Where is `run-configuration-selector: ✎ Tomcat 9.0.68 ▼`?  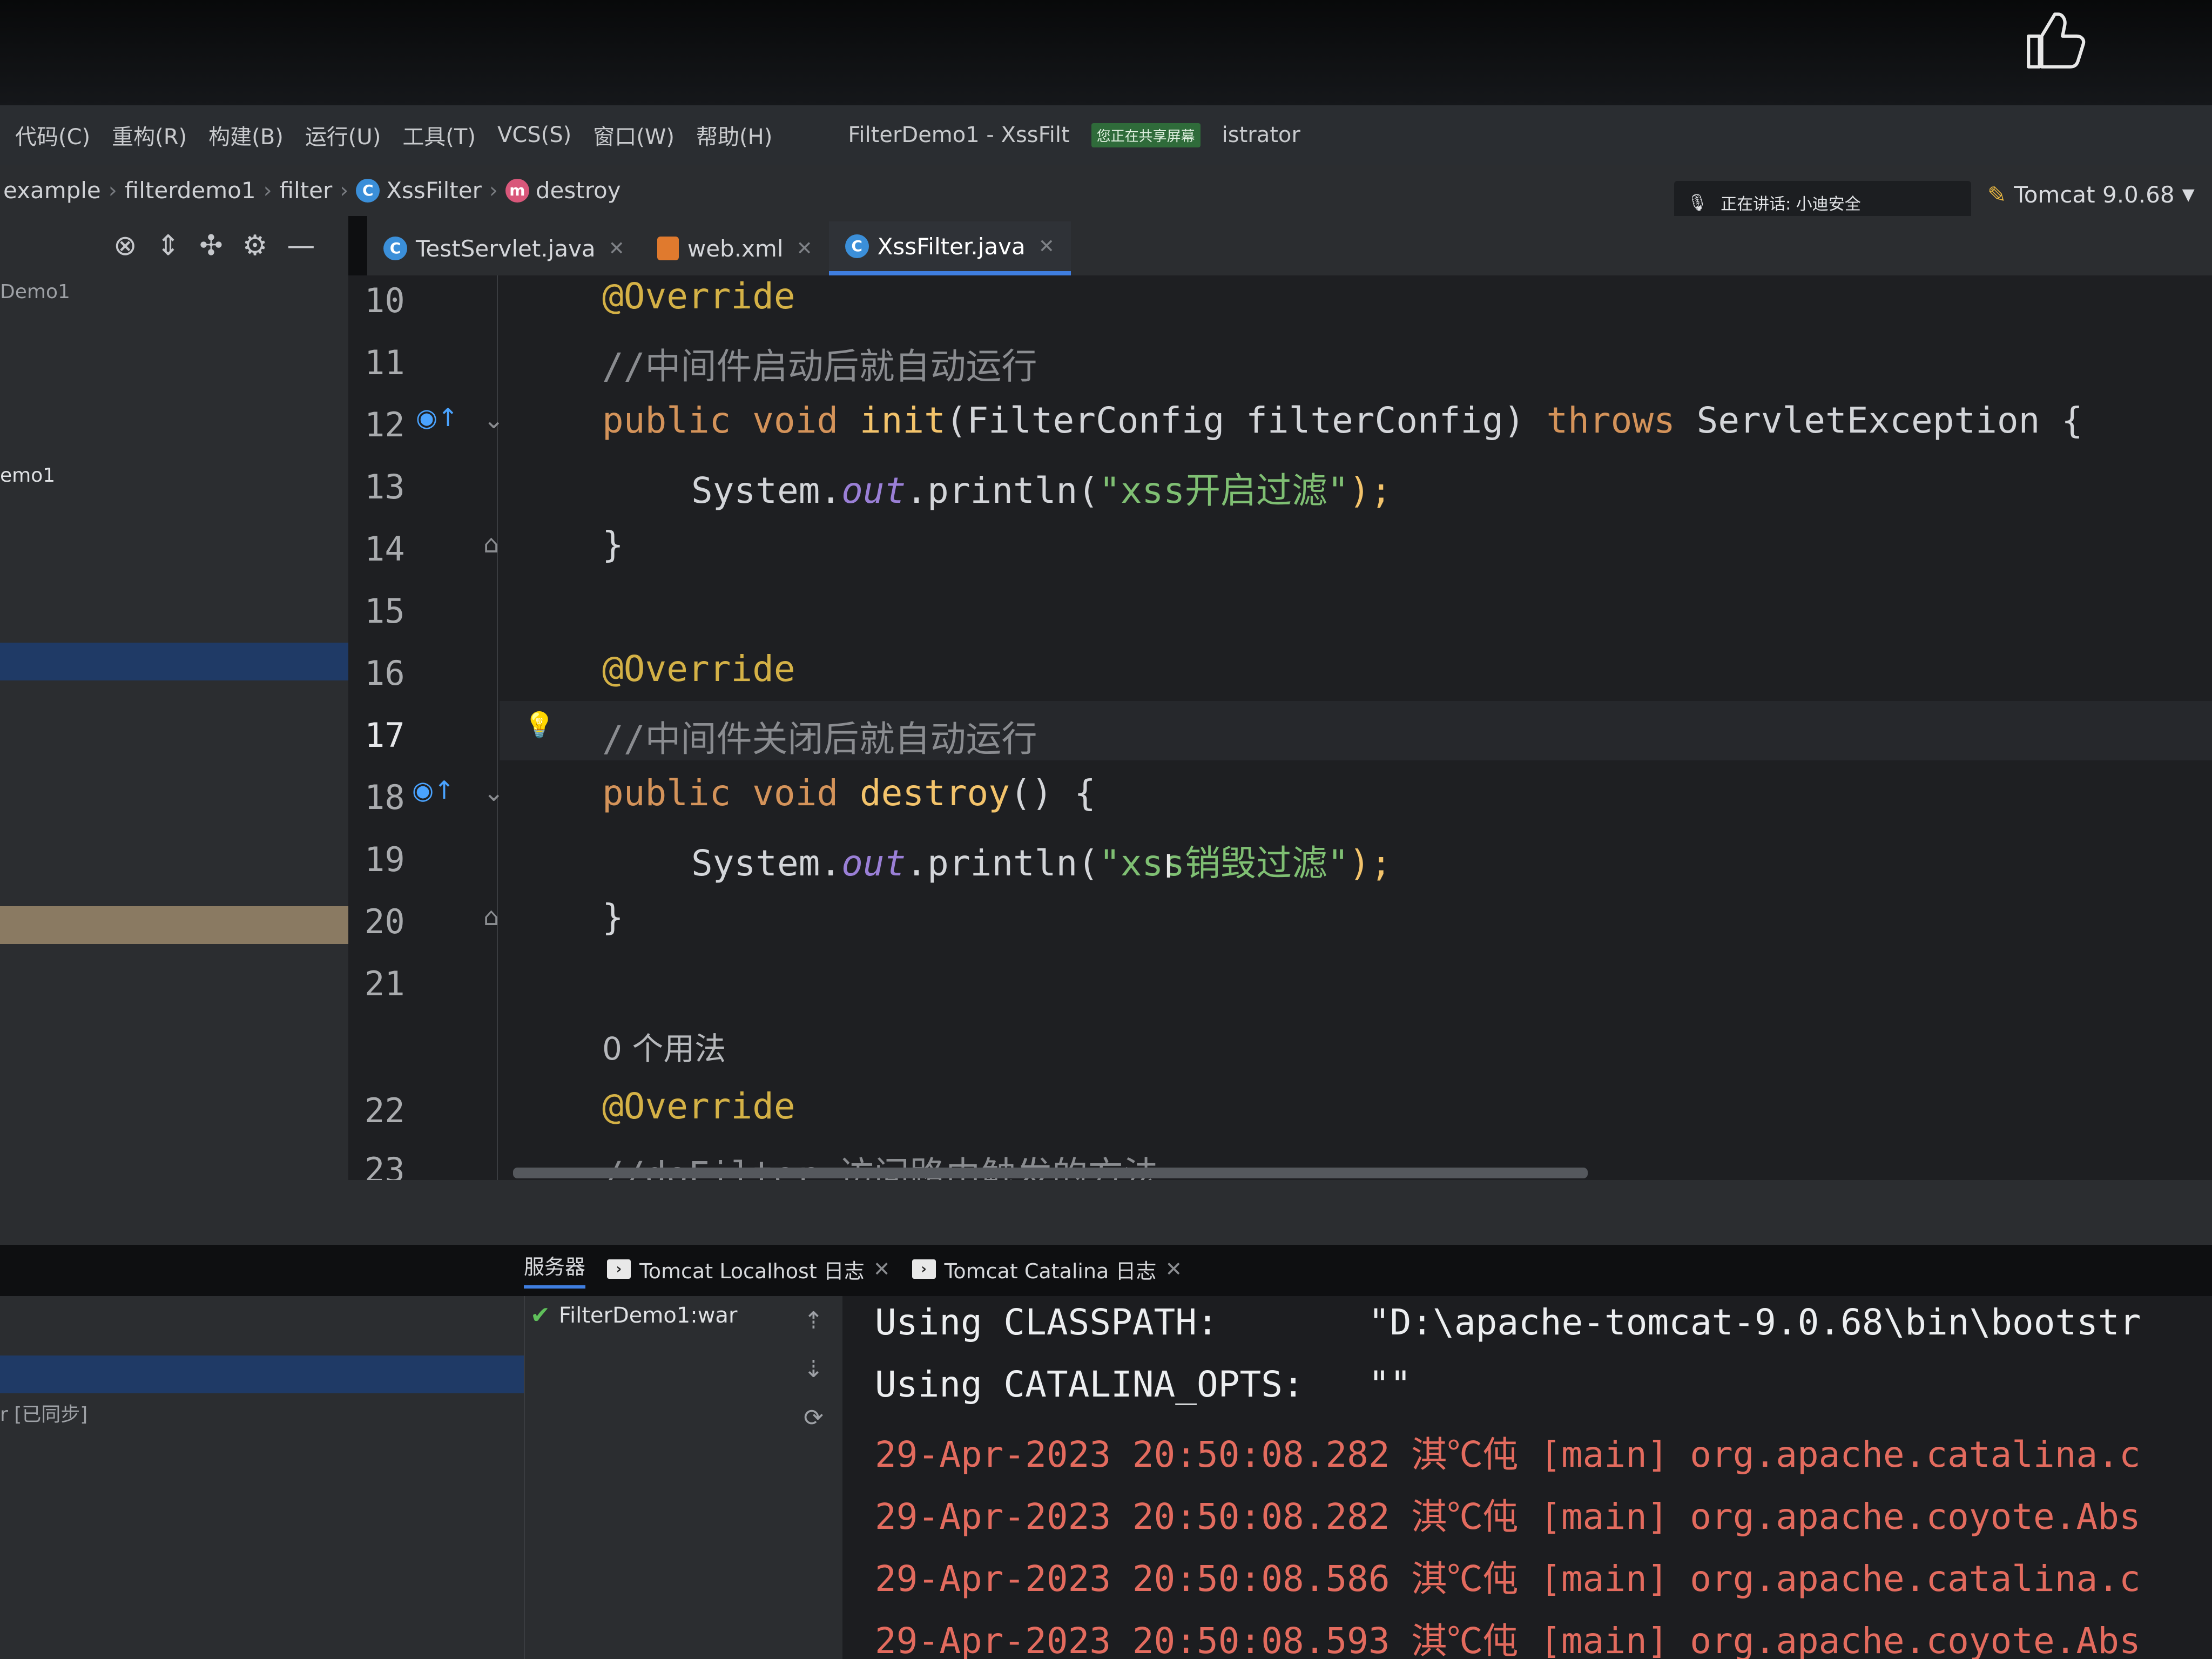 run-configuration-selector: ✎ Tomcat 9.0.68 ▼ is located at coordinates (2091, 194).